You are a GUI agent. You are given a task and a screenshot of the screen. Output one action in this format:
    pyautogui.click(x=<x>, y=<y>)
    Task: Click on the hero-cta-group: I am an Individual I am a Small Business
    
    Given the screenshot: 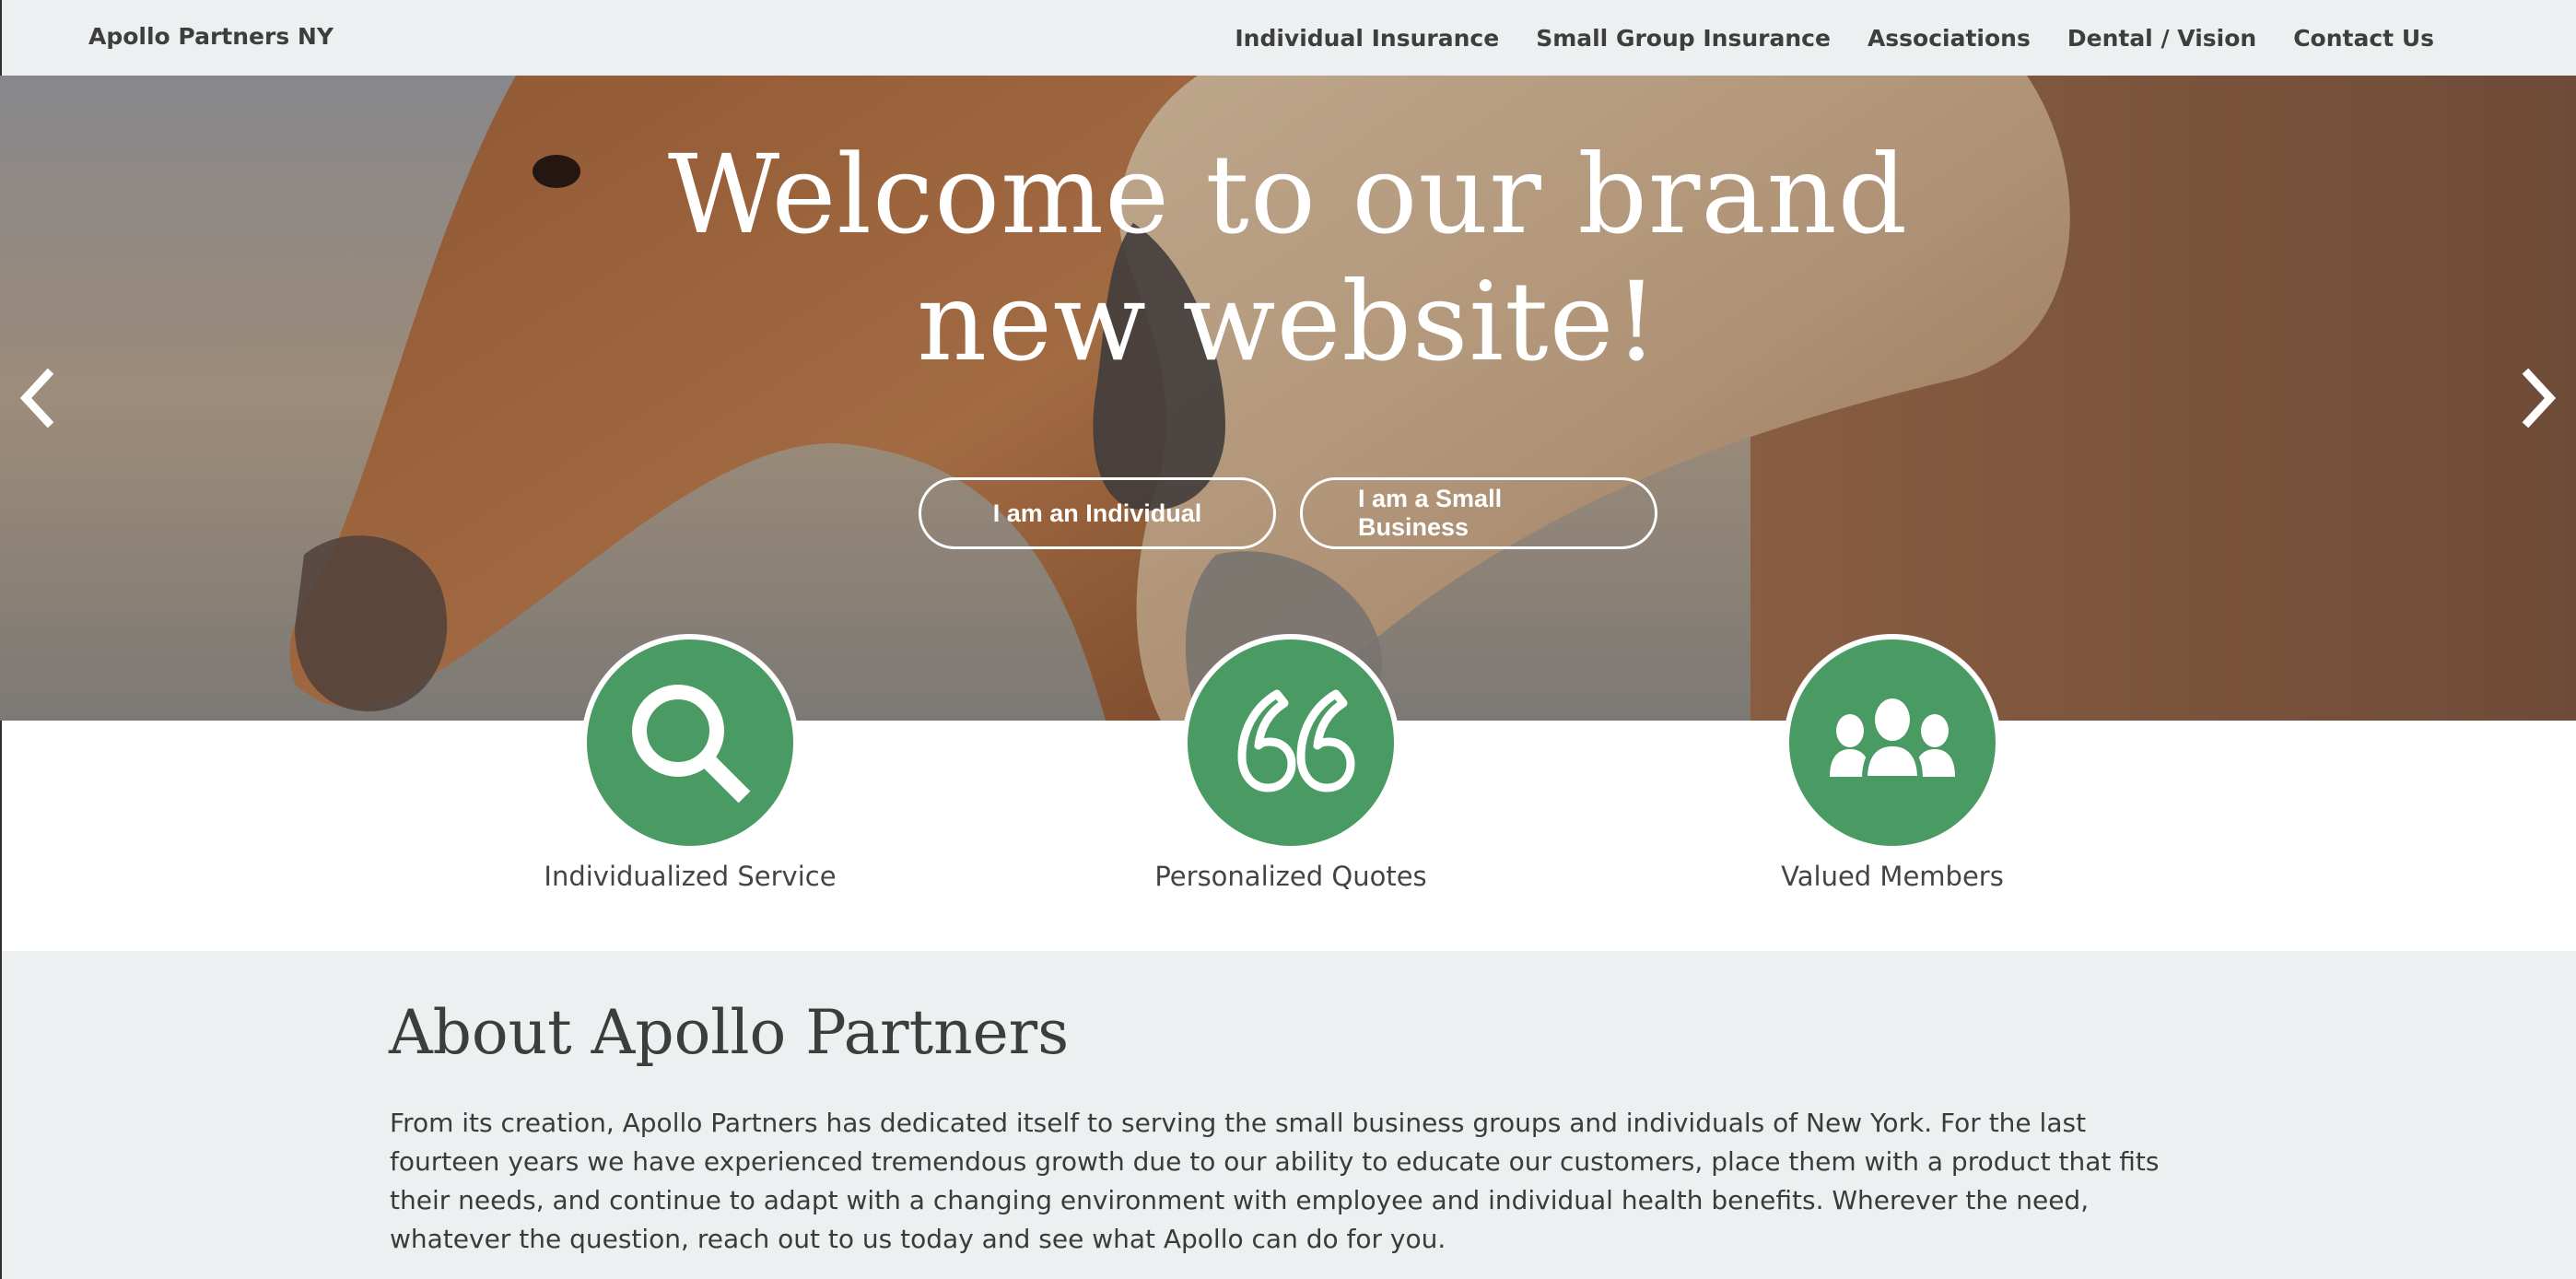 What is the action you would take?
    pyautogui.click(x=1288, y=513)
    